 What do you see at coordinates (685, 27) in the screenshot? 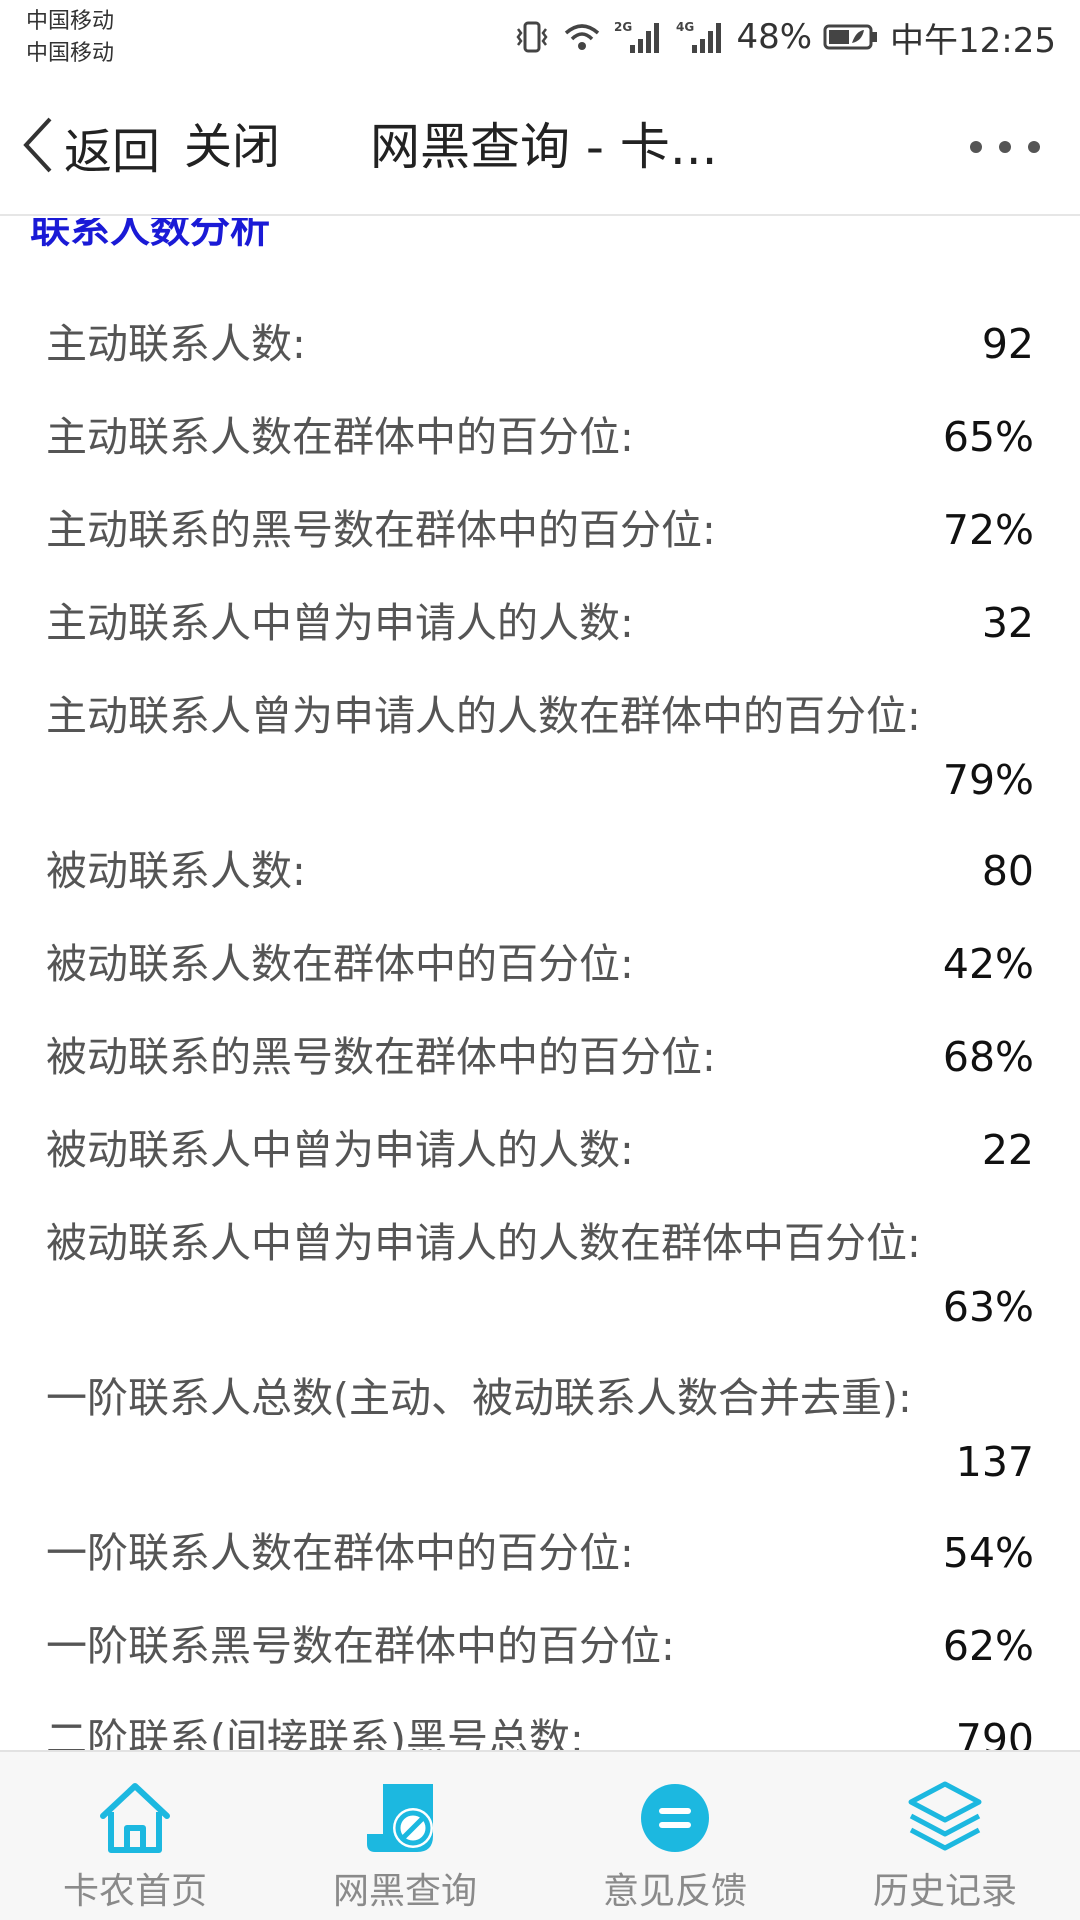
I see `net-4g-text: 4G` at bounding box center [685, 27].